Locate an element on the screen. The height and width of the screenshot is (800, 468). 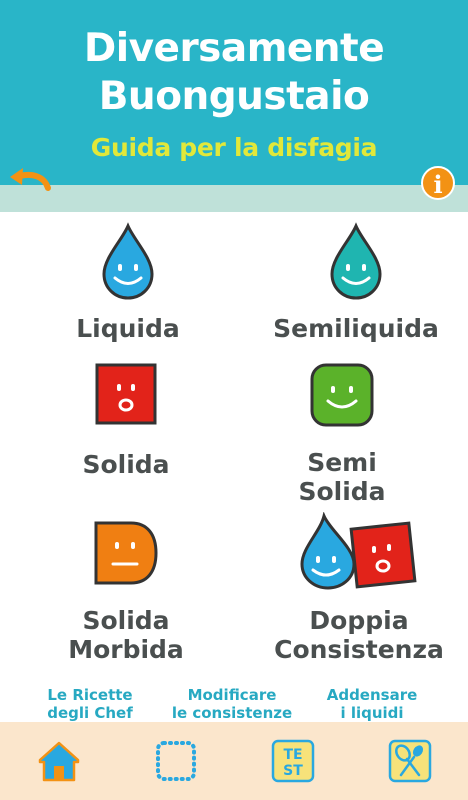
category-label: Solida Morbida is located at coordinates (126, 635).